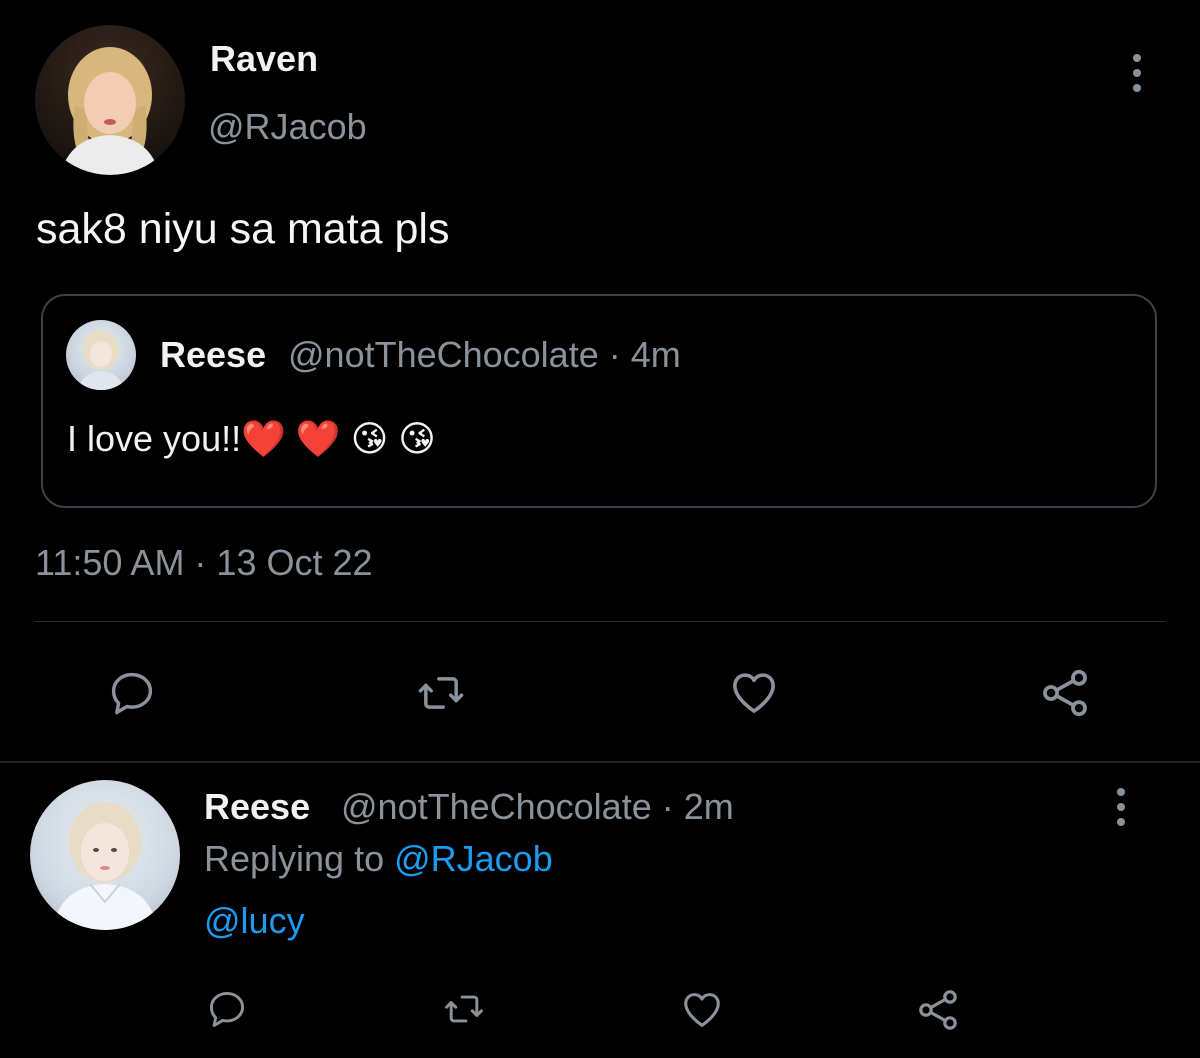 The width and height of the screenshot is (1200, 1058). What do you see at coordinates (110, 100) in the screenshot?
I see `author-avatar` at bounding box center [110, 100].